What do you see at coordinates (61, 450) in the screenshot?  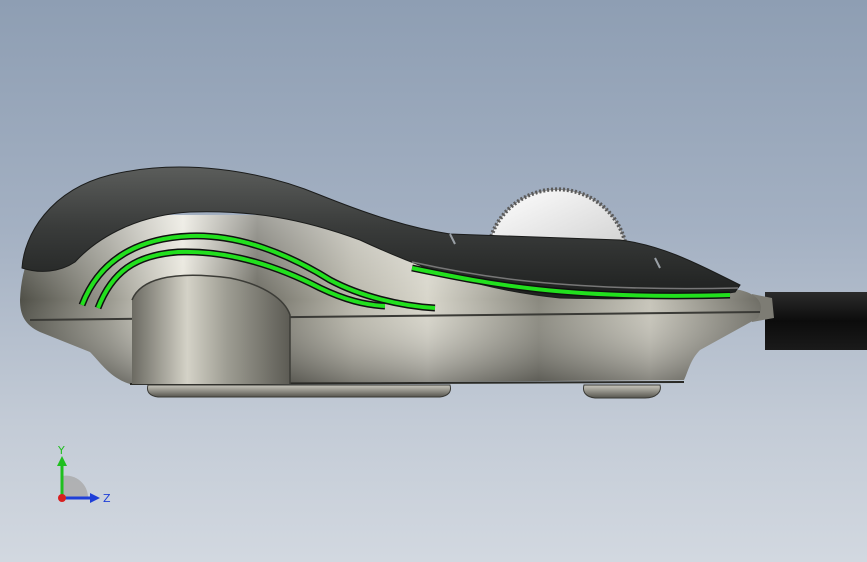 I see `y-axis-label: Y` at bounding box center [61, 450].